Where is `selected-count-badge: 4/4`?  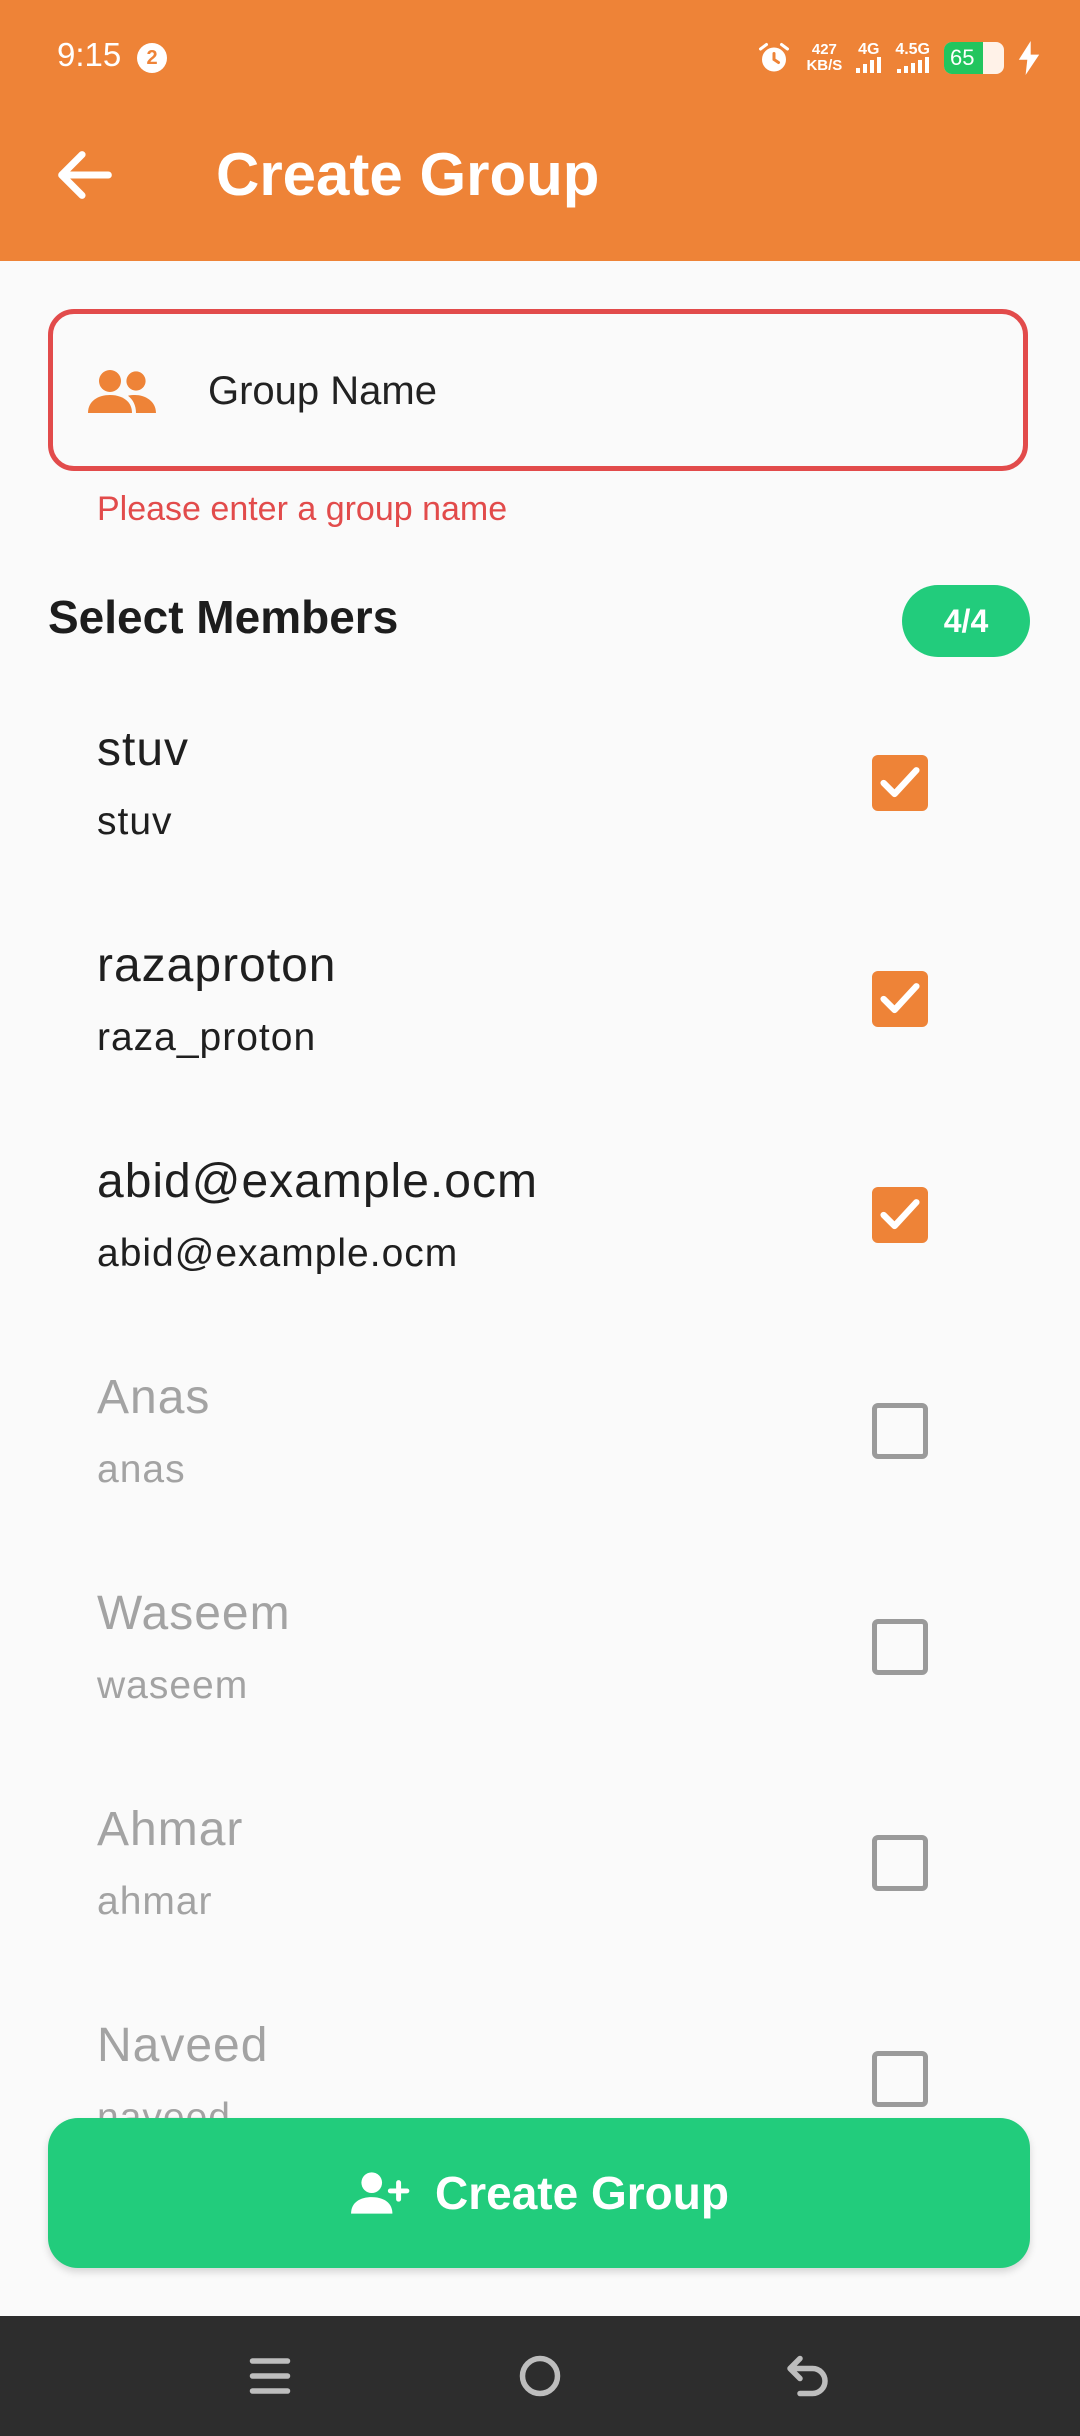 selected-count-badge: 4/4 is located at coordinates (966, 621).